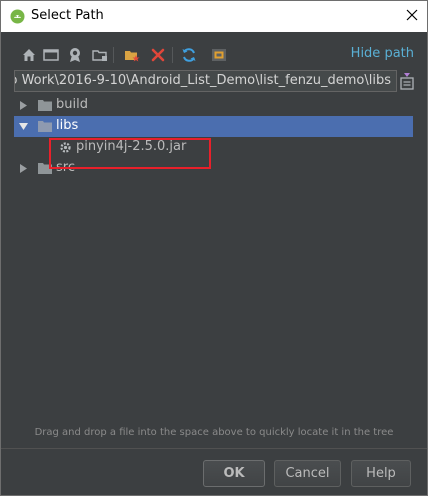 The width and height of the screenshot is (428, 496). What do you see at coordinates (51, 55) in the screenshot?
I see `desktop-icon` at bounding box center [51, 55].